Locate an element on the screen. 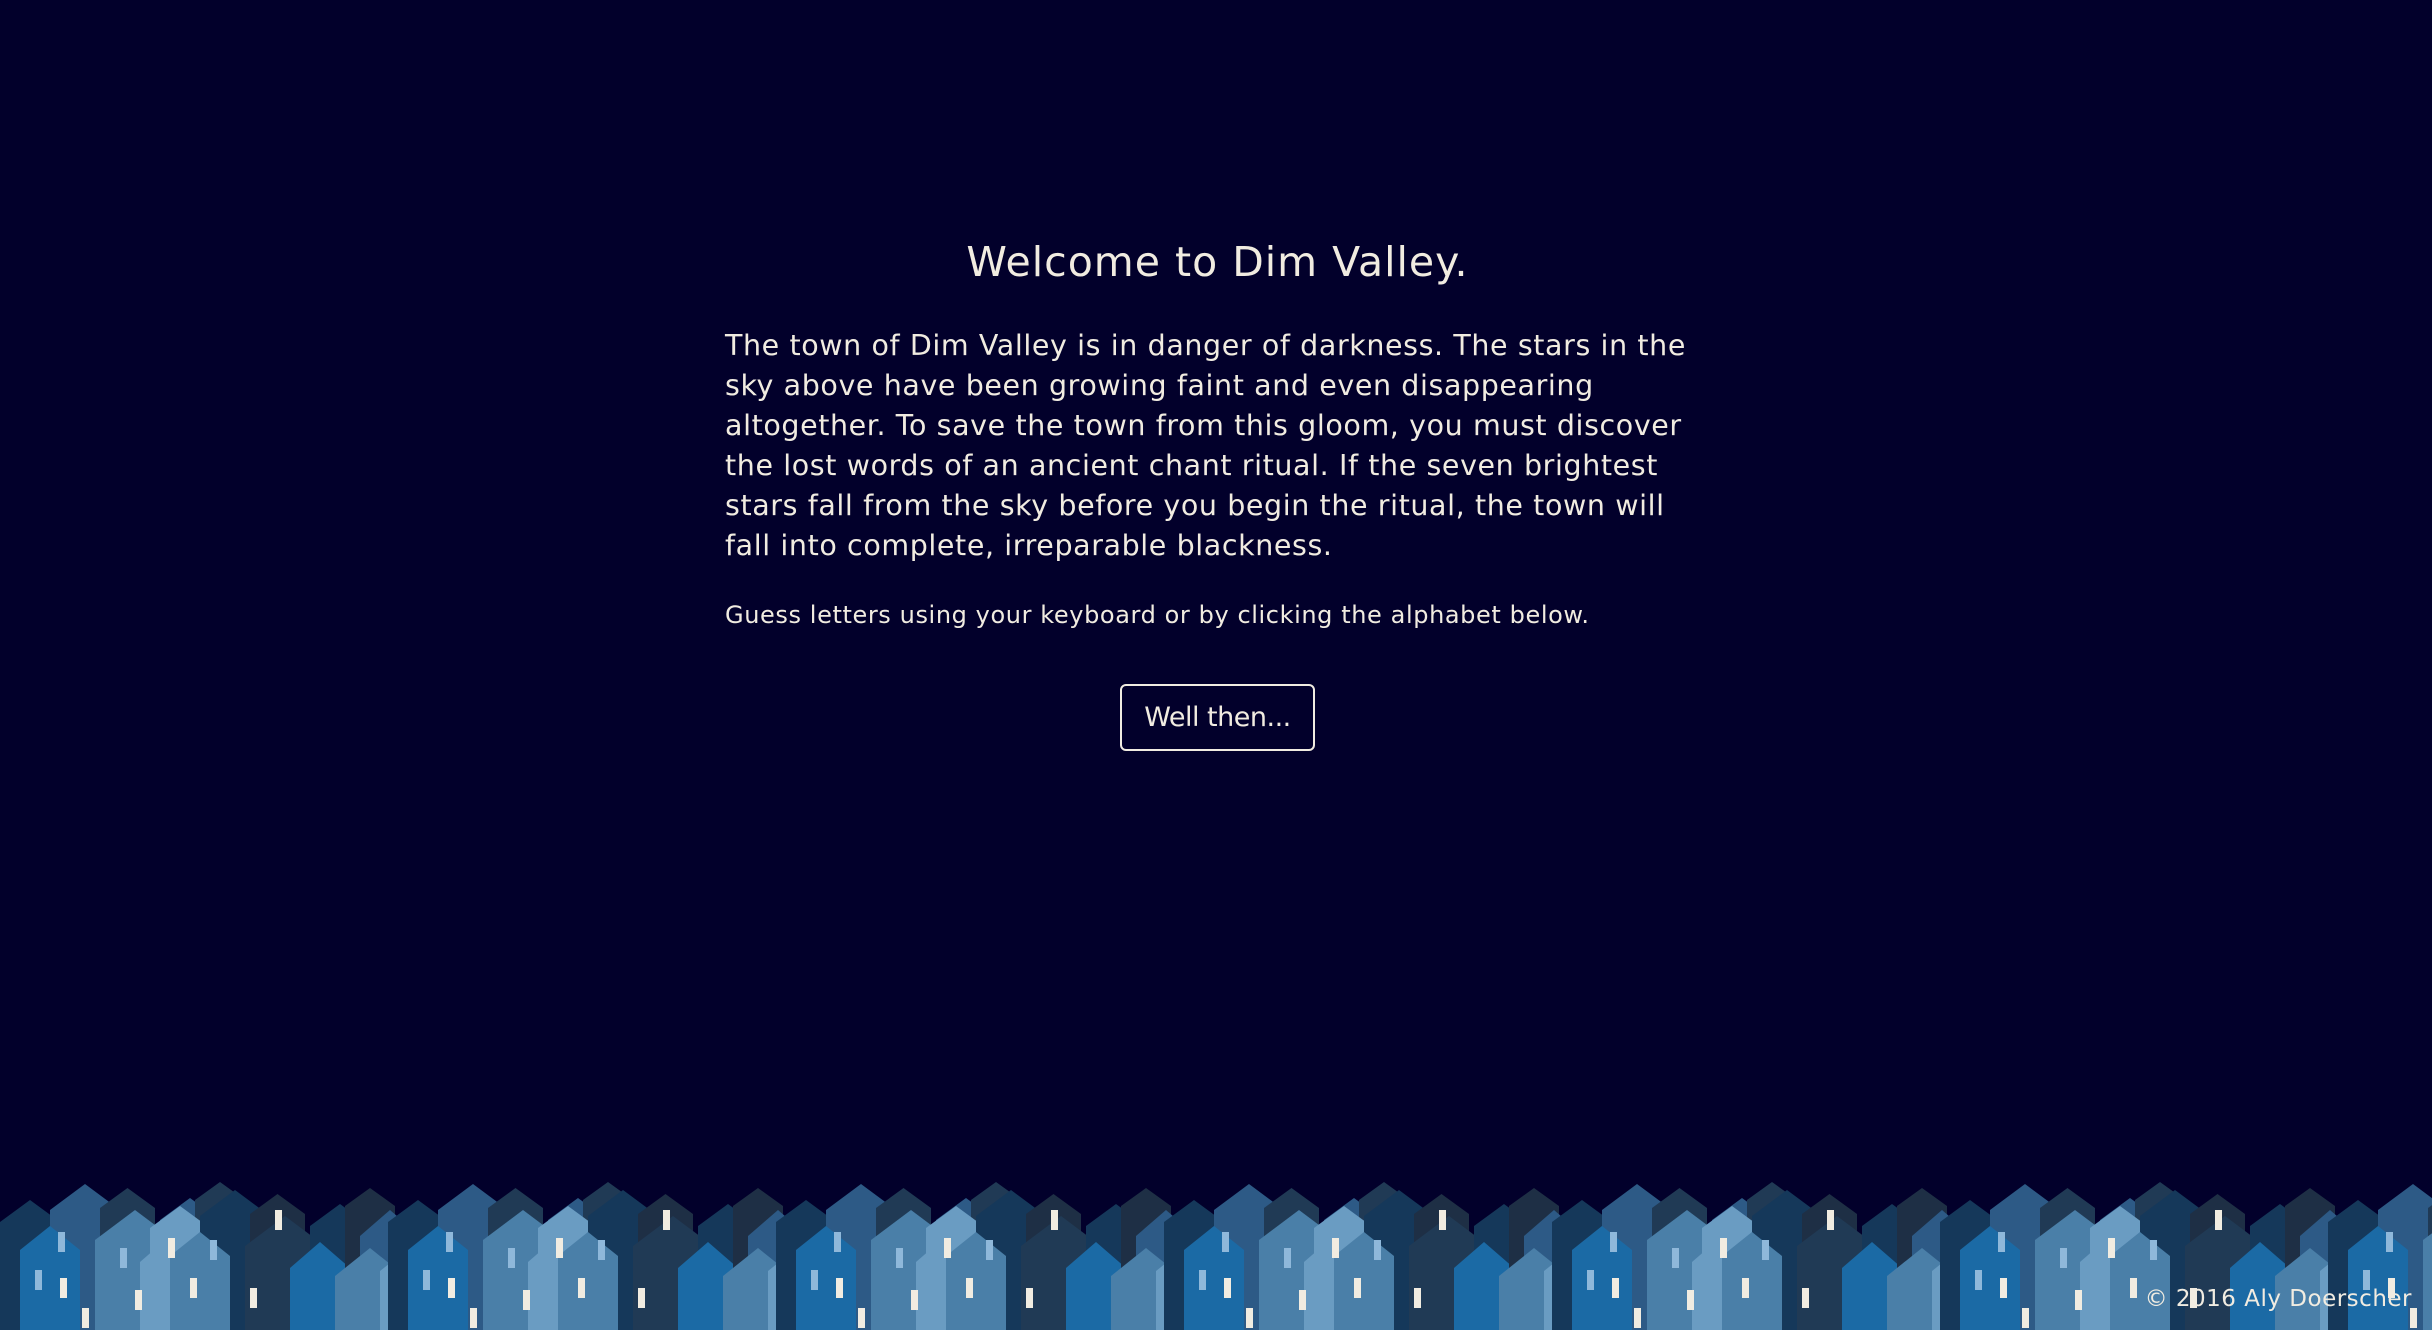 Image resolution: width=2432 pixels, height=1330 pixels. page-title: Welcome to Dim Valley. is located at coordinates (1217, 262).